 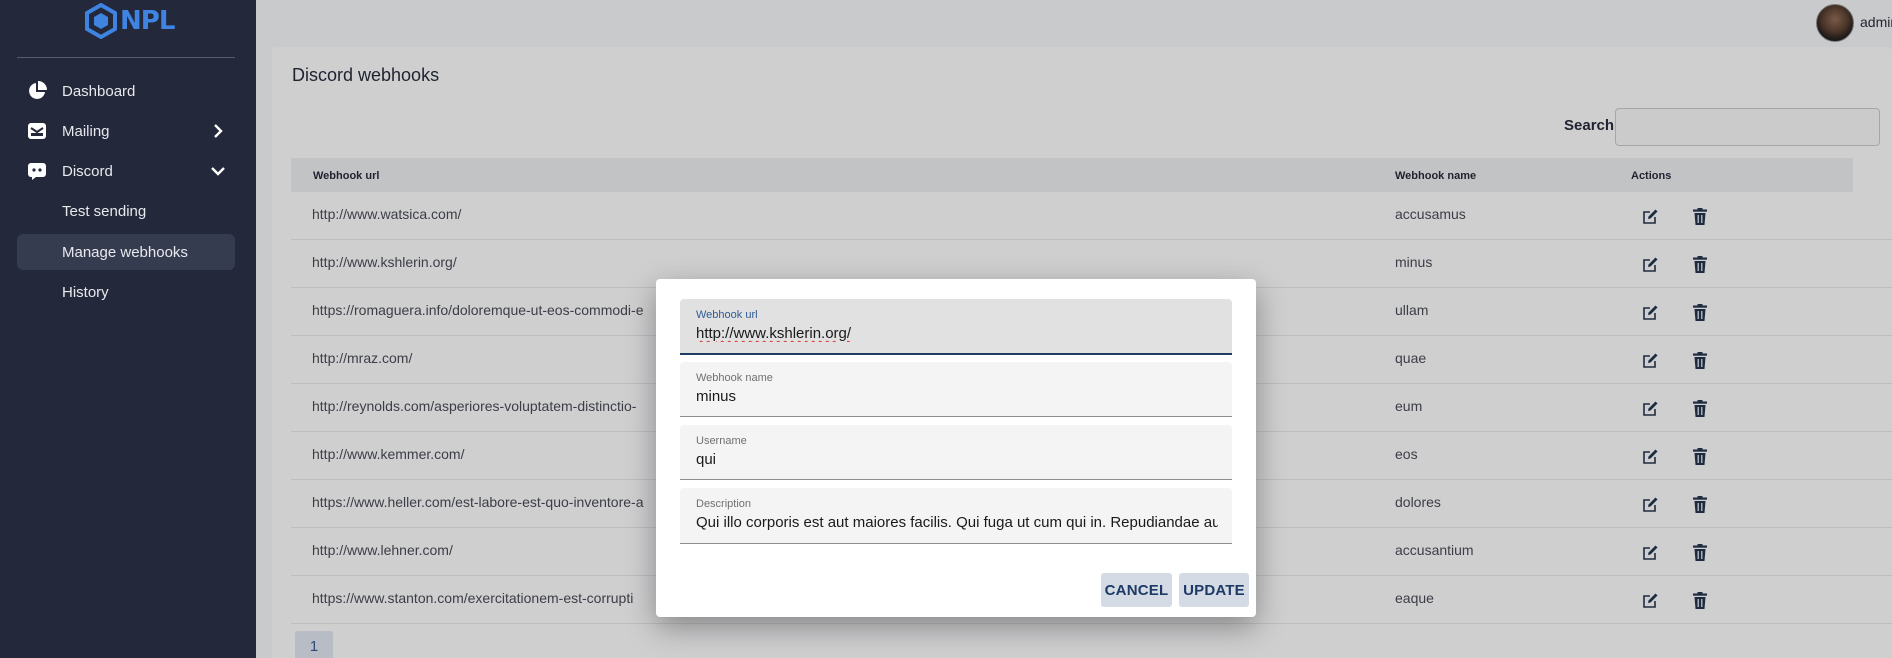 What do you see at coordinates (218, 131) in the screenshot?
I see `chevron-right-icon` at bounding box center [218, 131].